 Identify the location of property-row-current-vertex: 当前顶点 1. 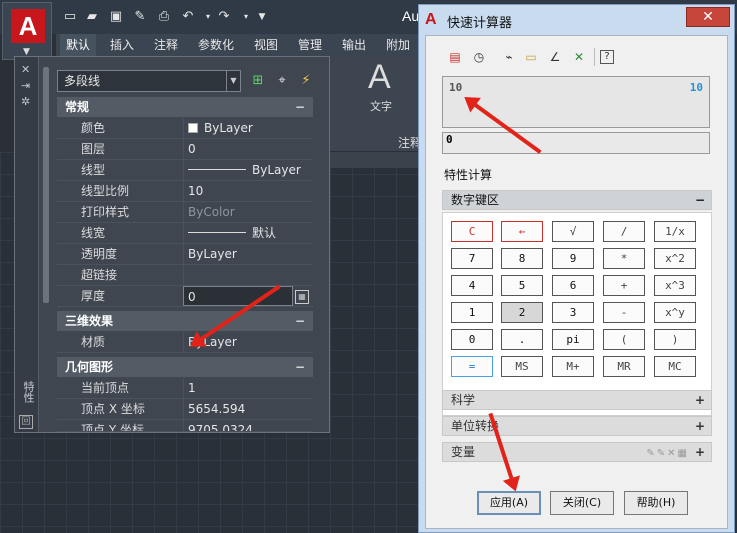
(185, 388).